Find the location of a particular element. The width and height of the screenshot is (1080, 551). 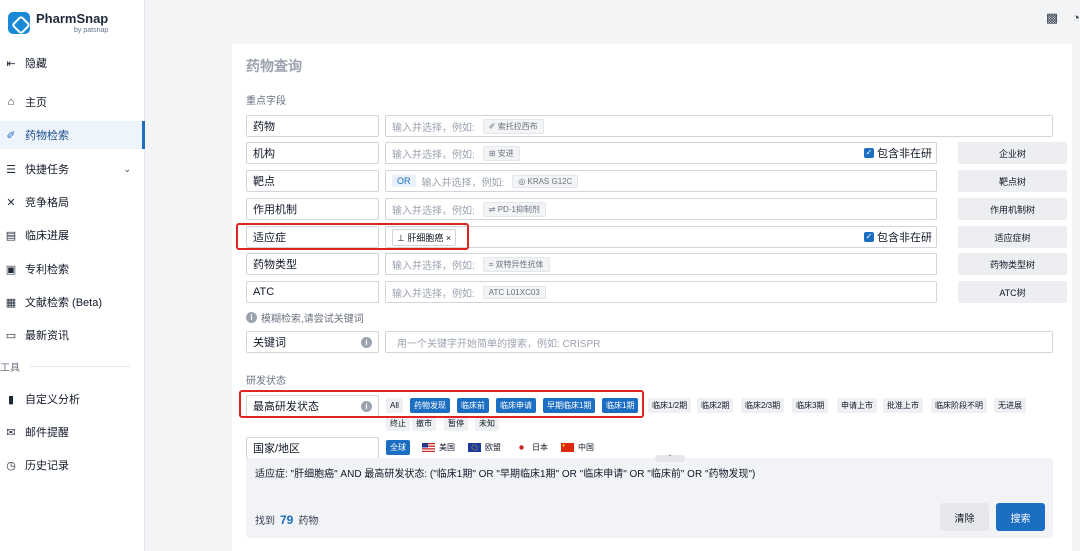

qr-code-icon: ▩ is located at coordinates (1052, 18).